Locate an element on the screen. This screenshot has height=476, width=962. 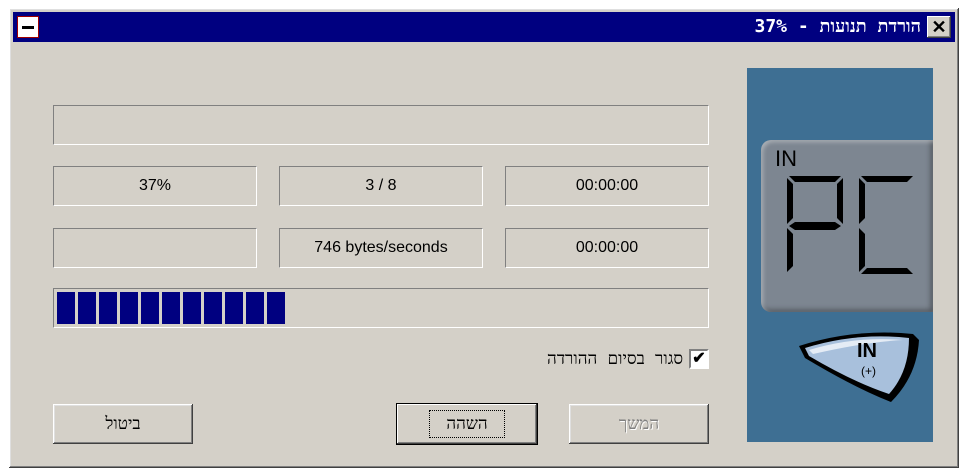
lcd-display: IN PC is located at coordinates (847, 226).